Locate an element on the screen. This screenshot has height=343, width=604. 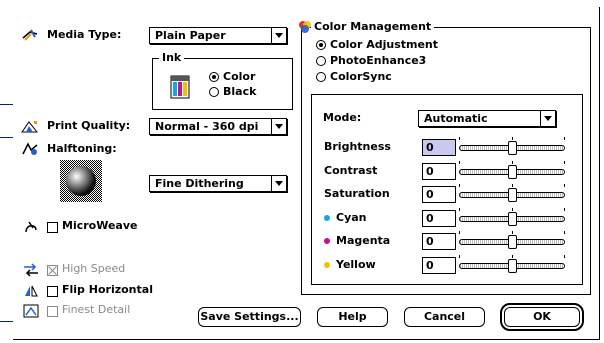
slider-label: Contrast is located at coordinates (351, 170).